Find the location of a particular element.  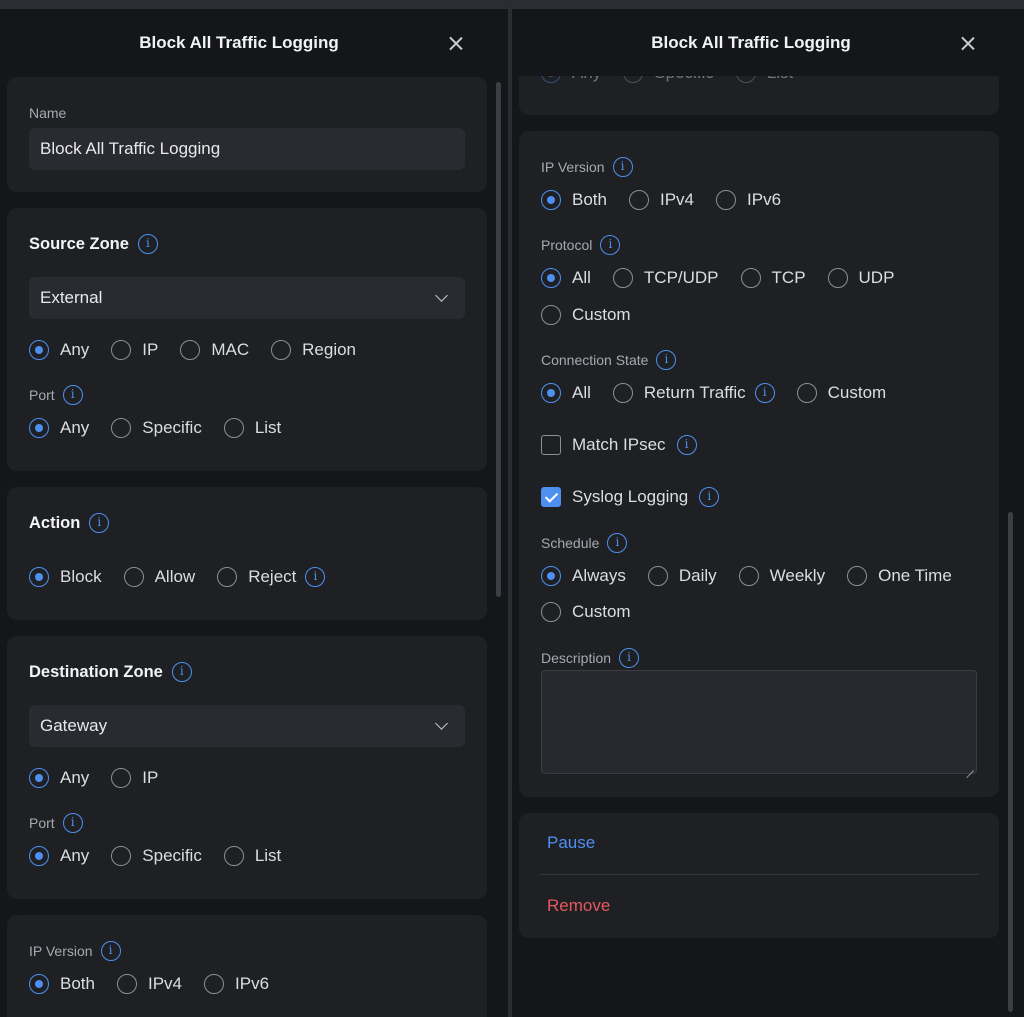

source-port-radio-group: Any Specific List is located at coordinates (166, 428).